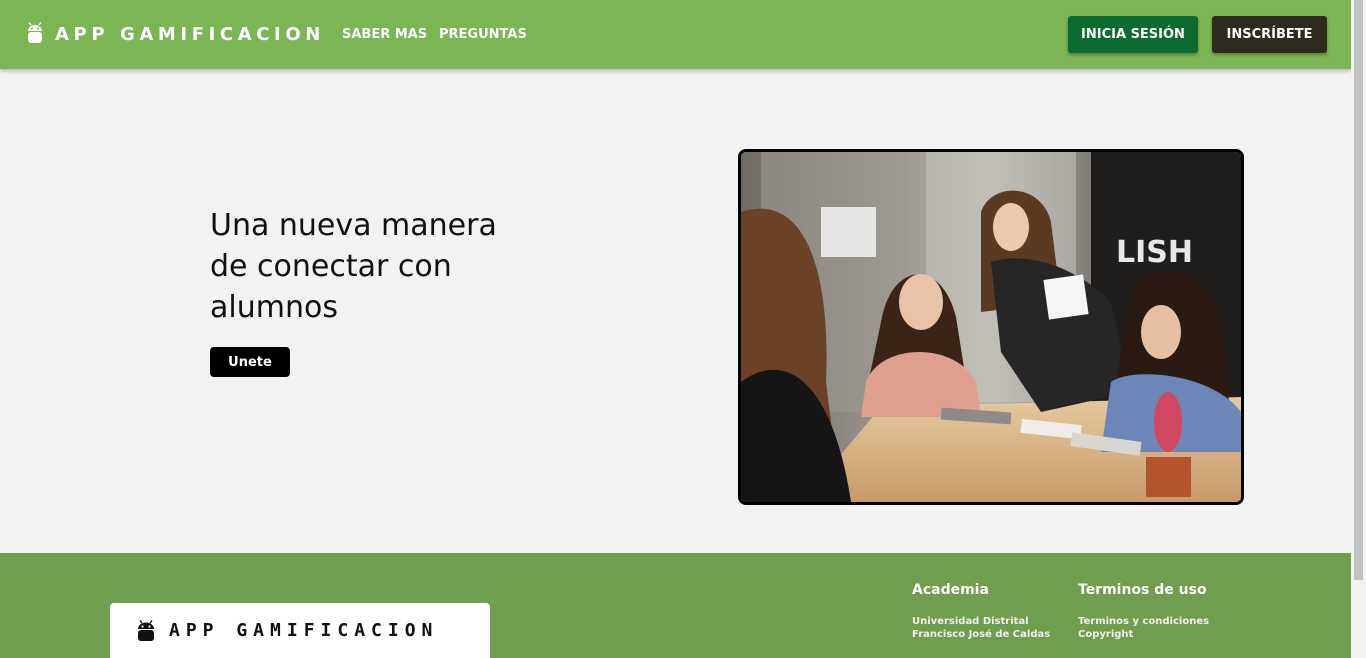 The height and width of the screenshot is (658, 1366). I want to click on footer-brand-name: APP GAMIFICACION, so click(304, 630).